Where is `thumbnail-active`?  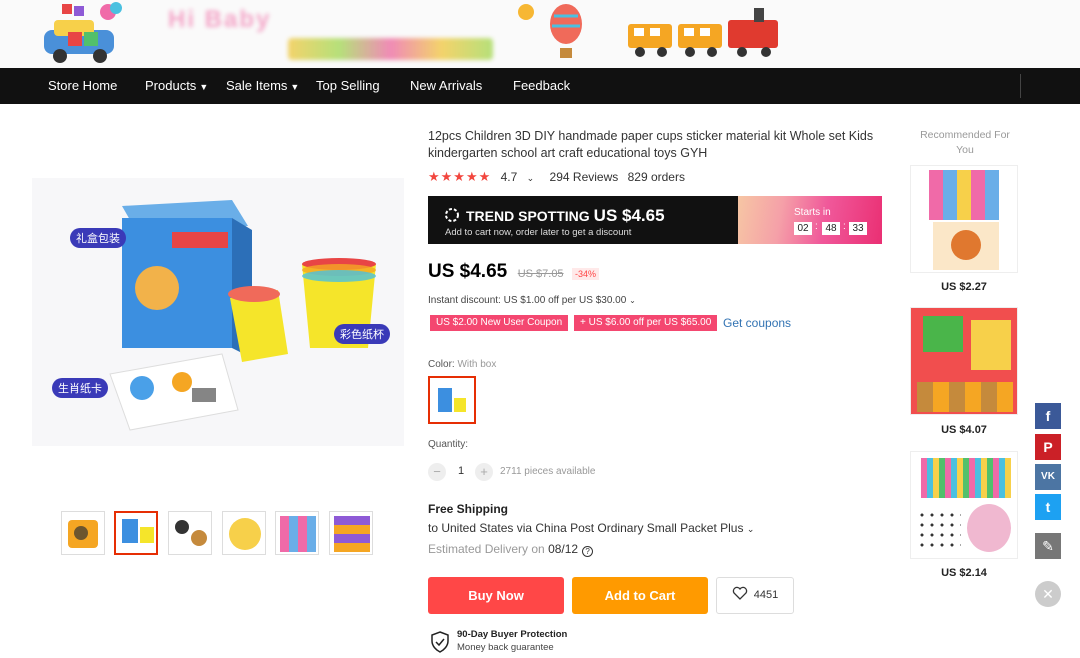 thumbnail-active is located at coordinates (136, 533).